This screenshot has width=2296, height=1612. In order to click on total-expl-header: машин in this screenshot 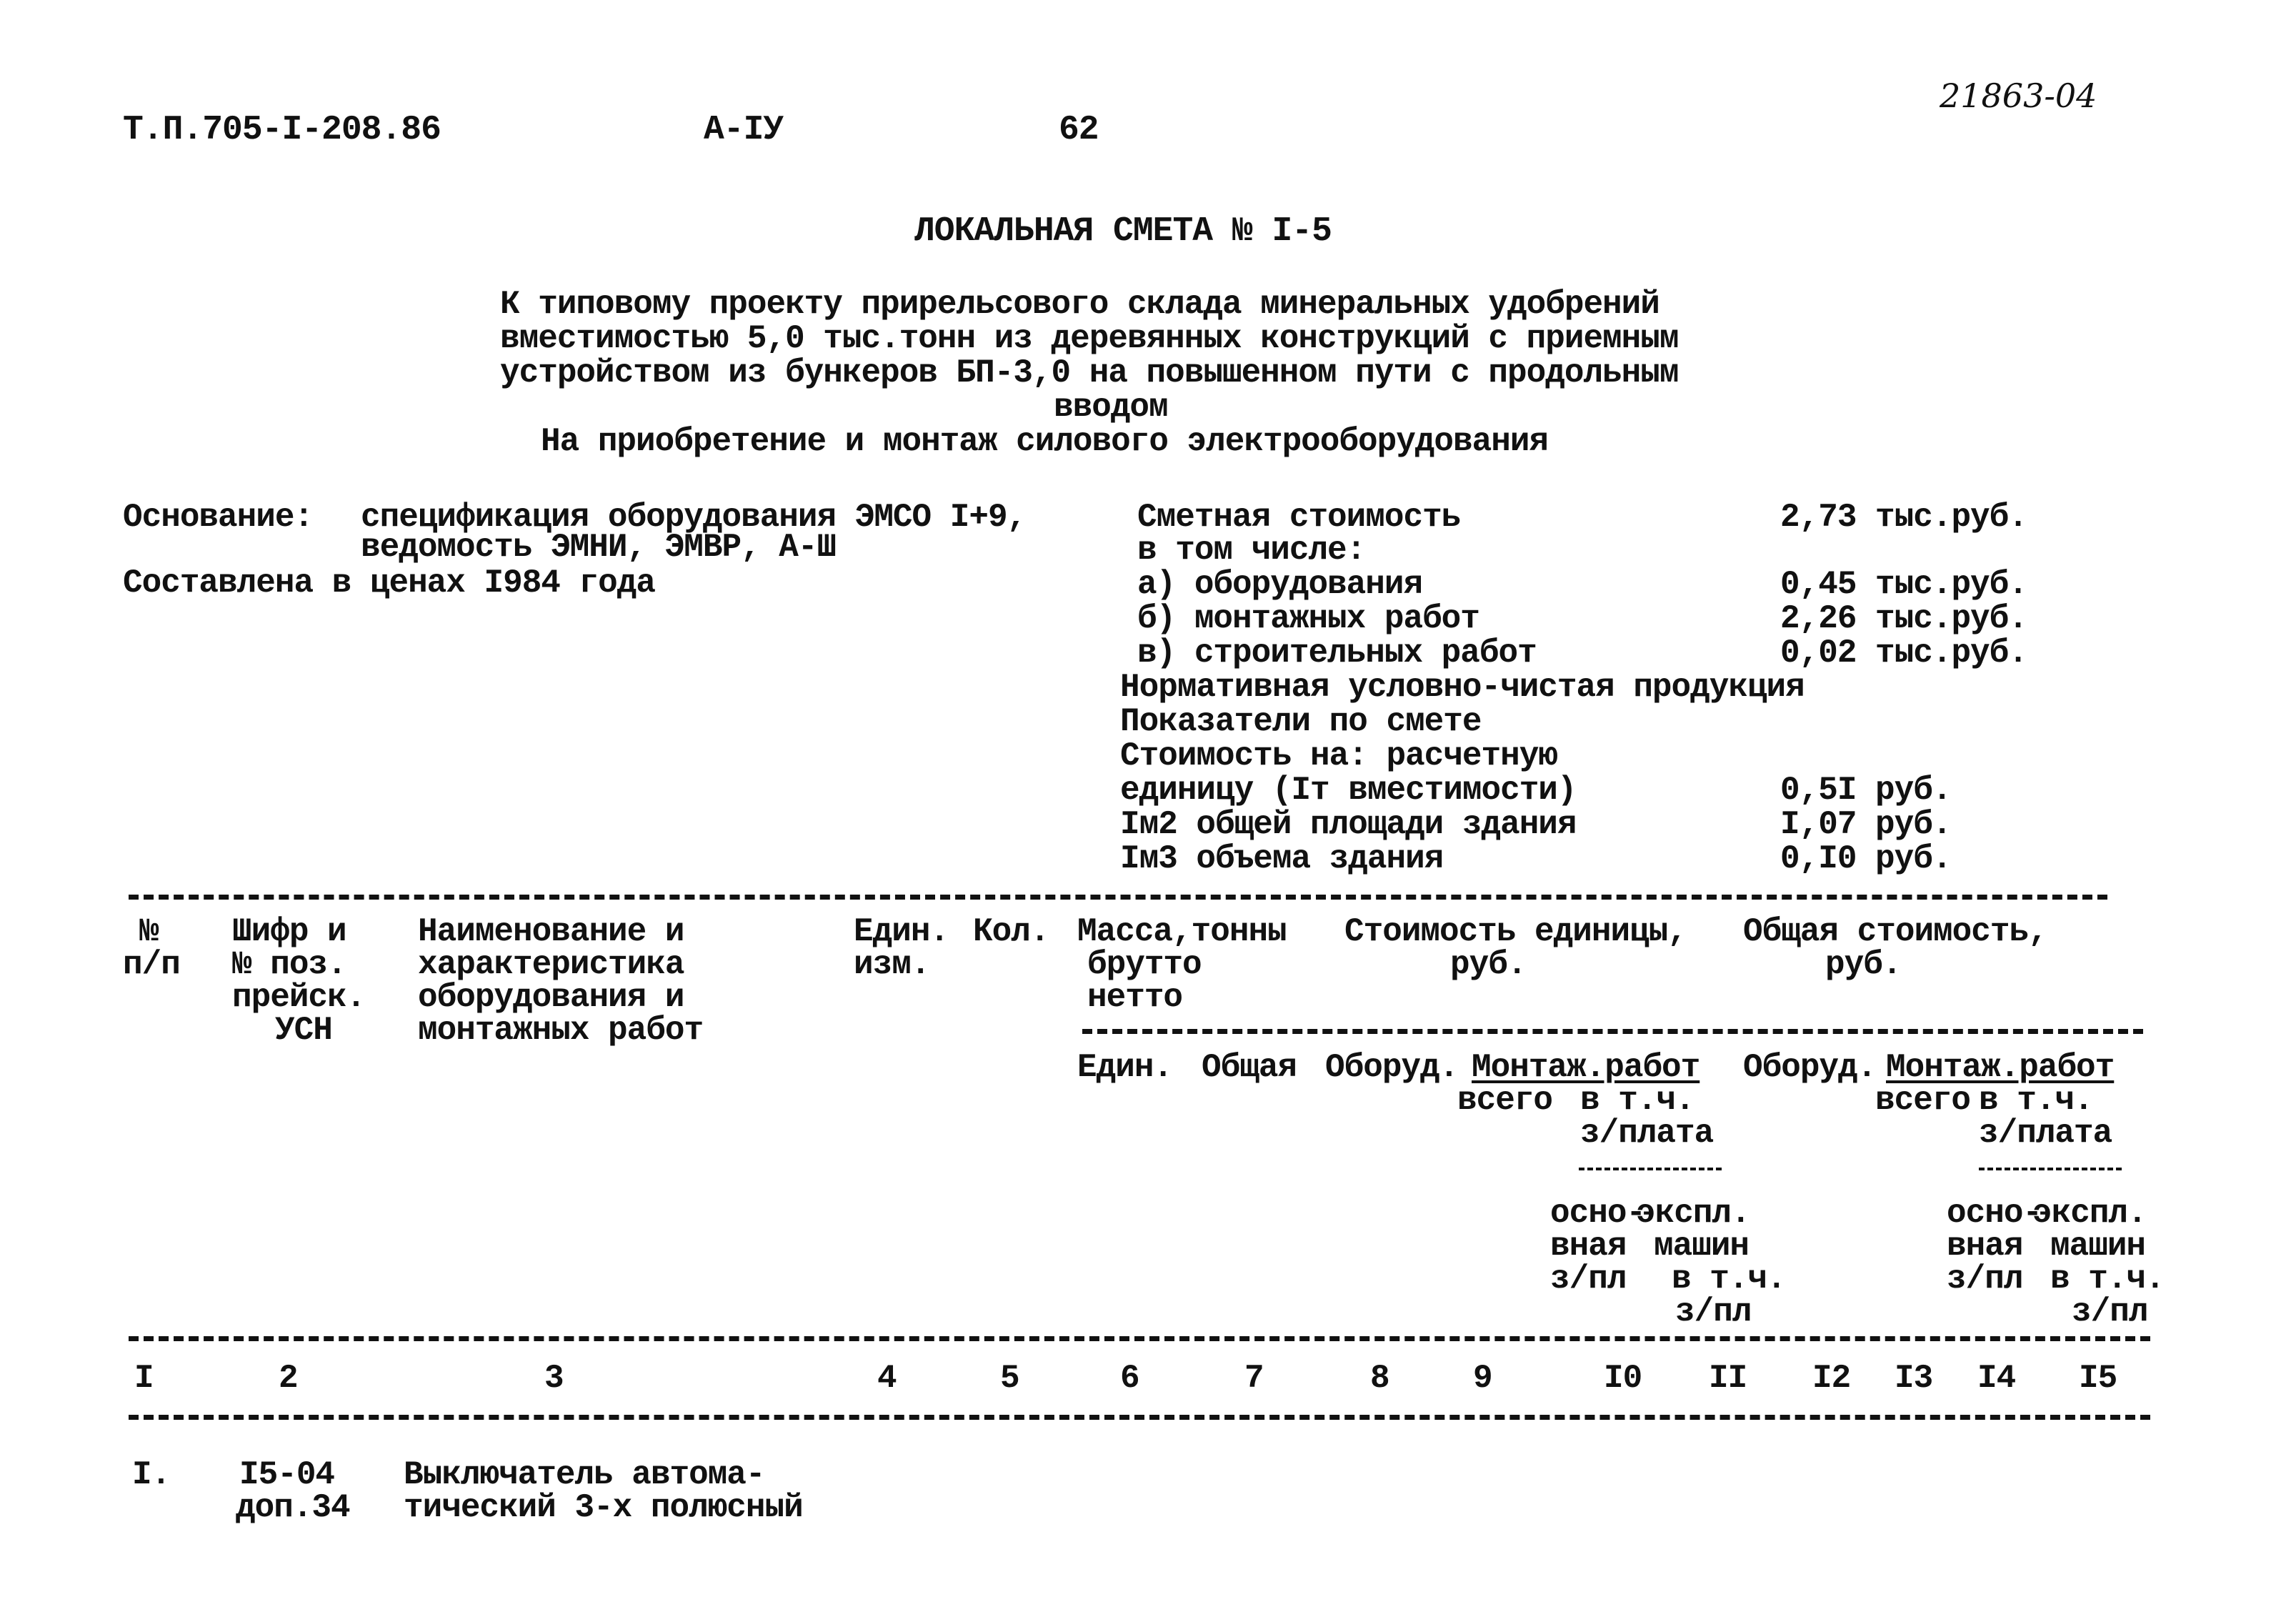, I will do `click(2098, 1246)`.